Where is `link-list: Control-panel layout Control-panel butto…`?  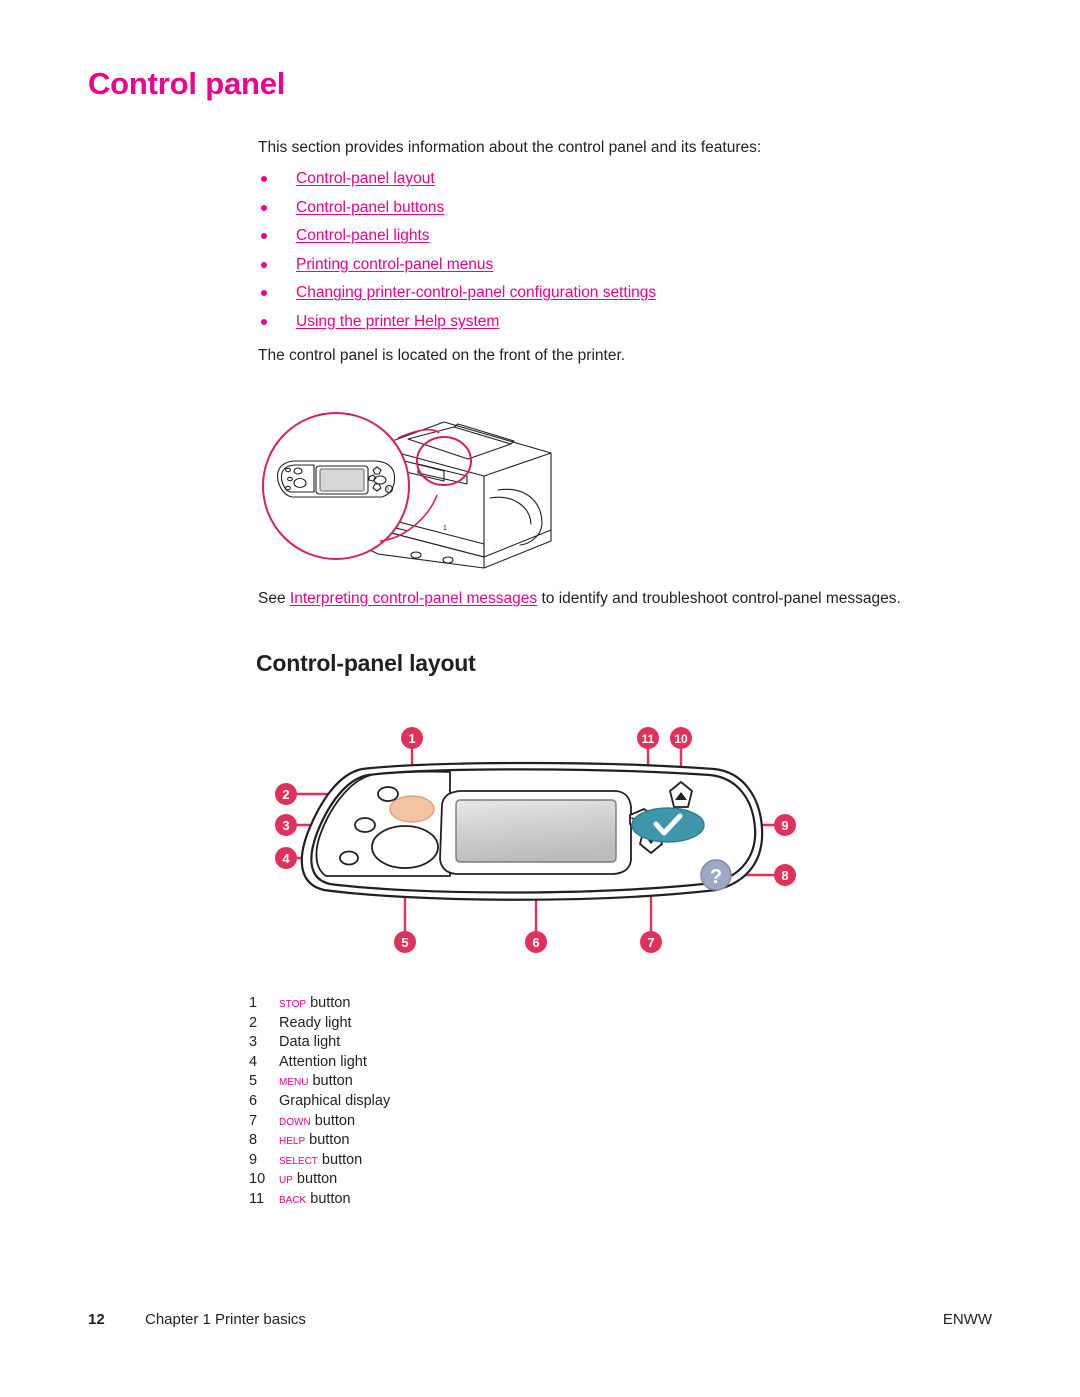
link-list: Control-panel layout Control-panel butto… is located at coordinates (619, 250).